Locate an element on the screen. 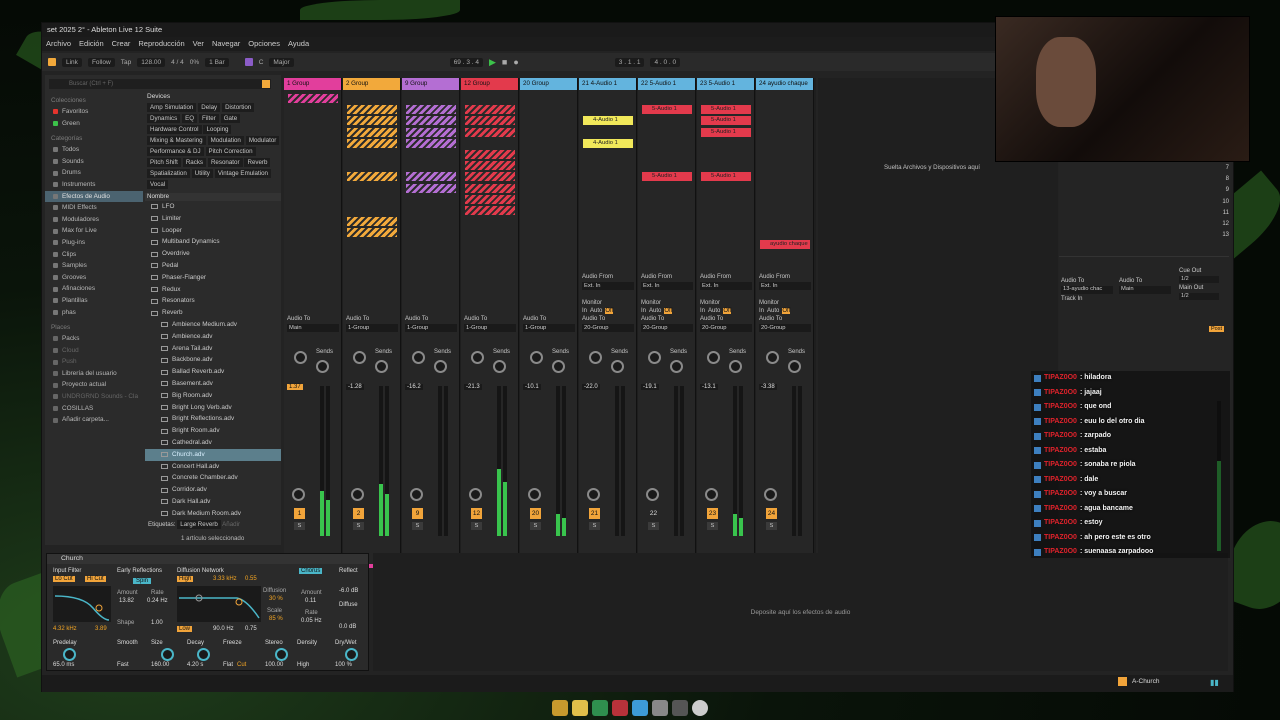 Image resolution: width=1280 pixels, height=720 pixels. monitor-auto-button: Auto is located at coordinates (655, 311).